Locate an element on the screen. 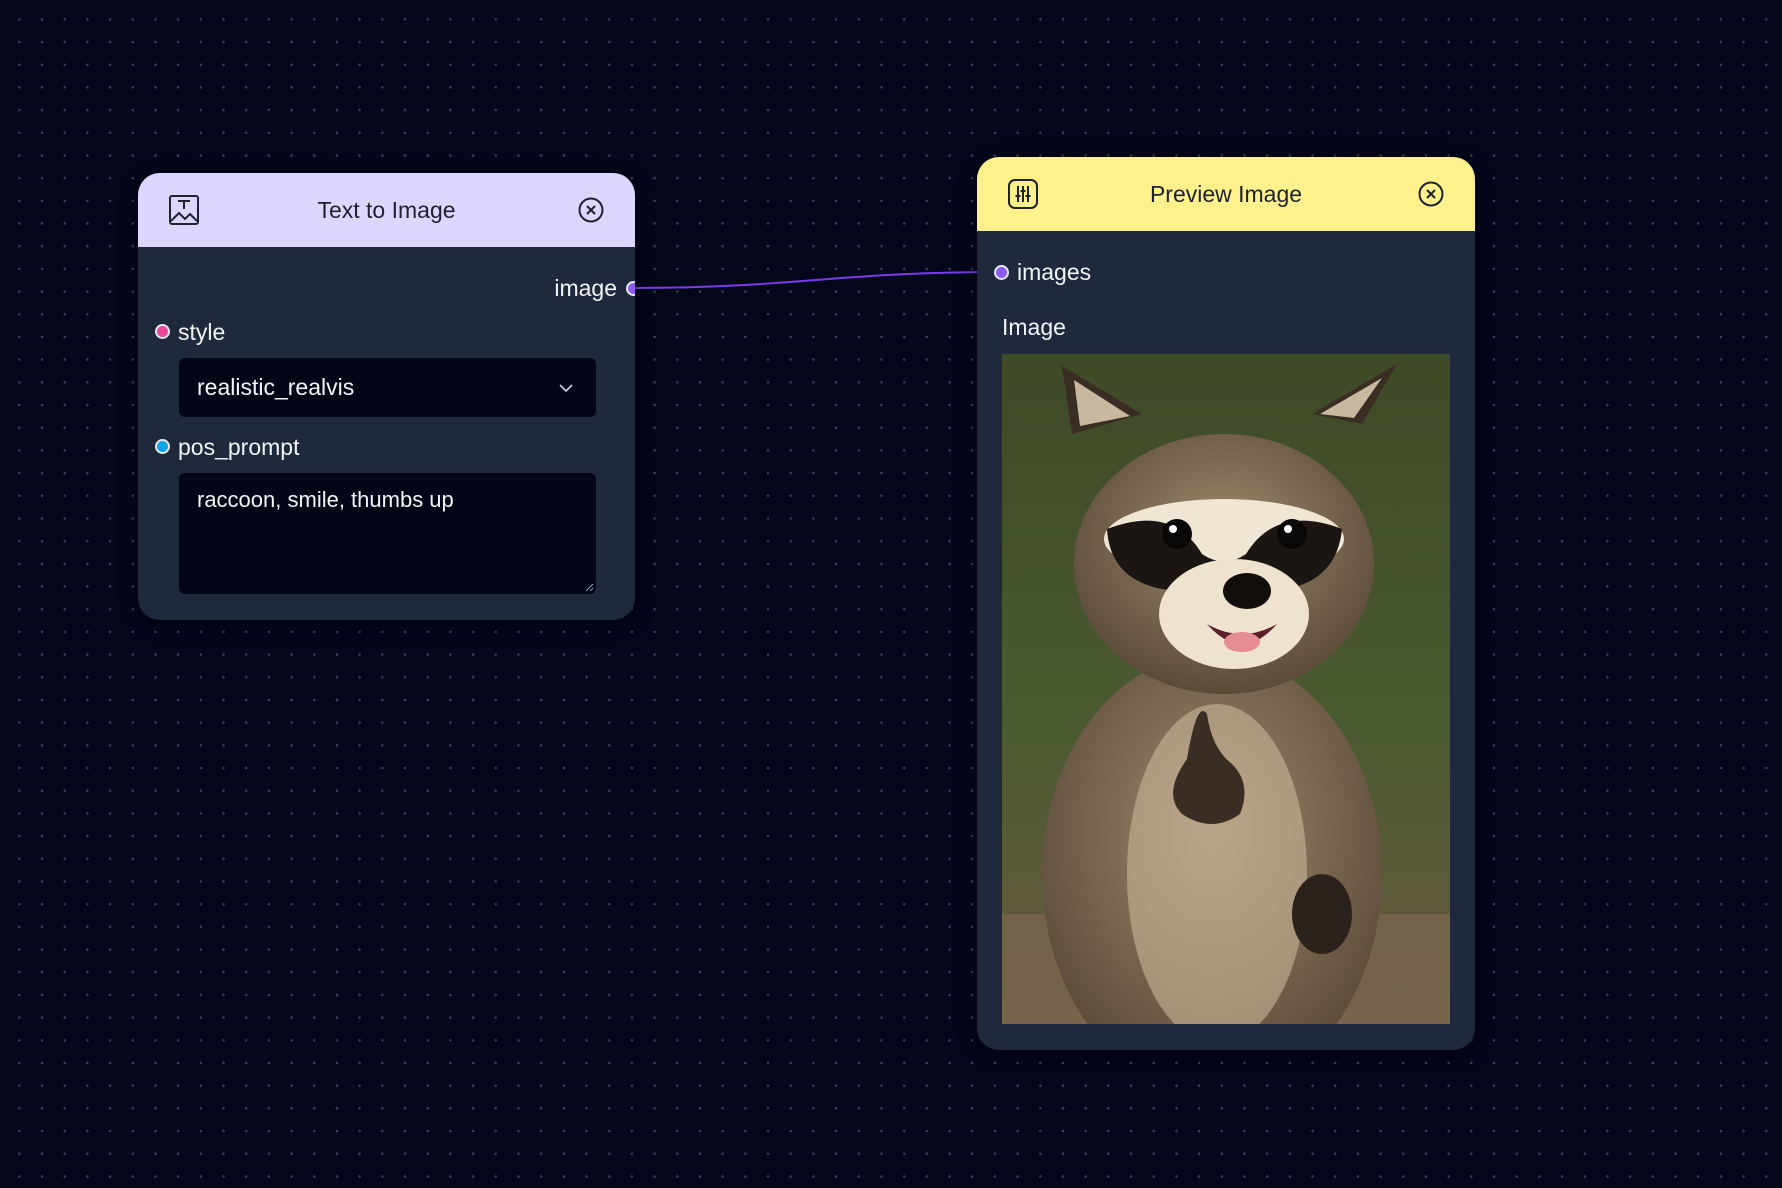 The height and width of the screenshot is (1188, 1782). output-label-image: image is located at coordinates (585, 288).